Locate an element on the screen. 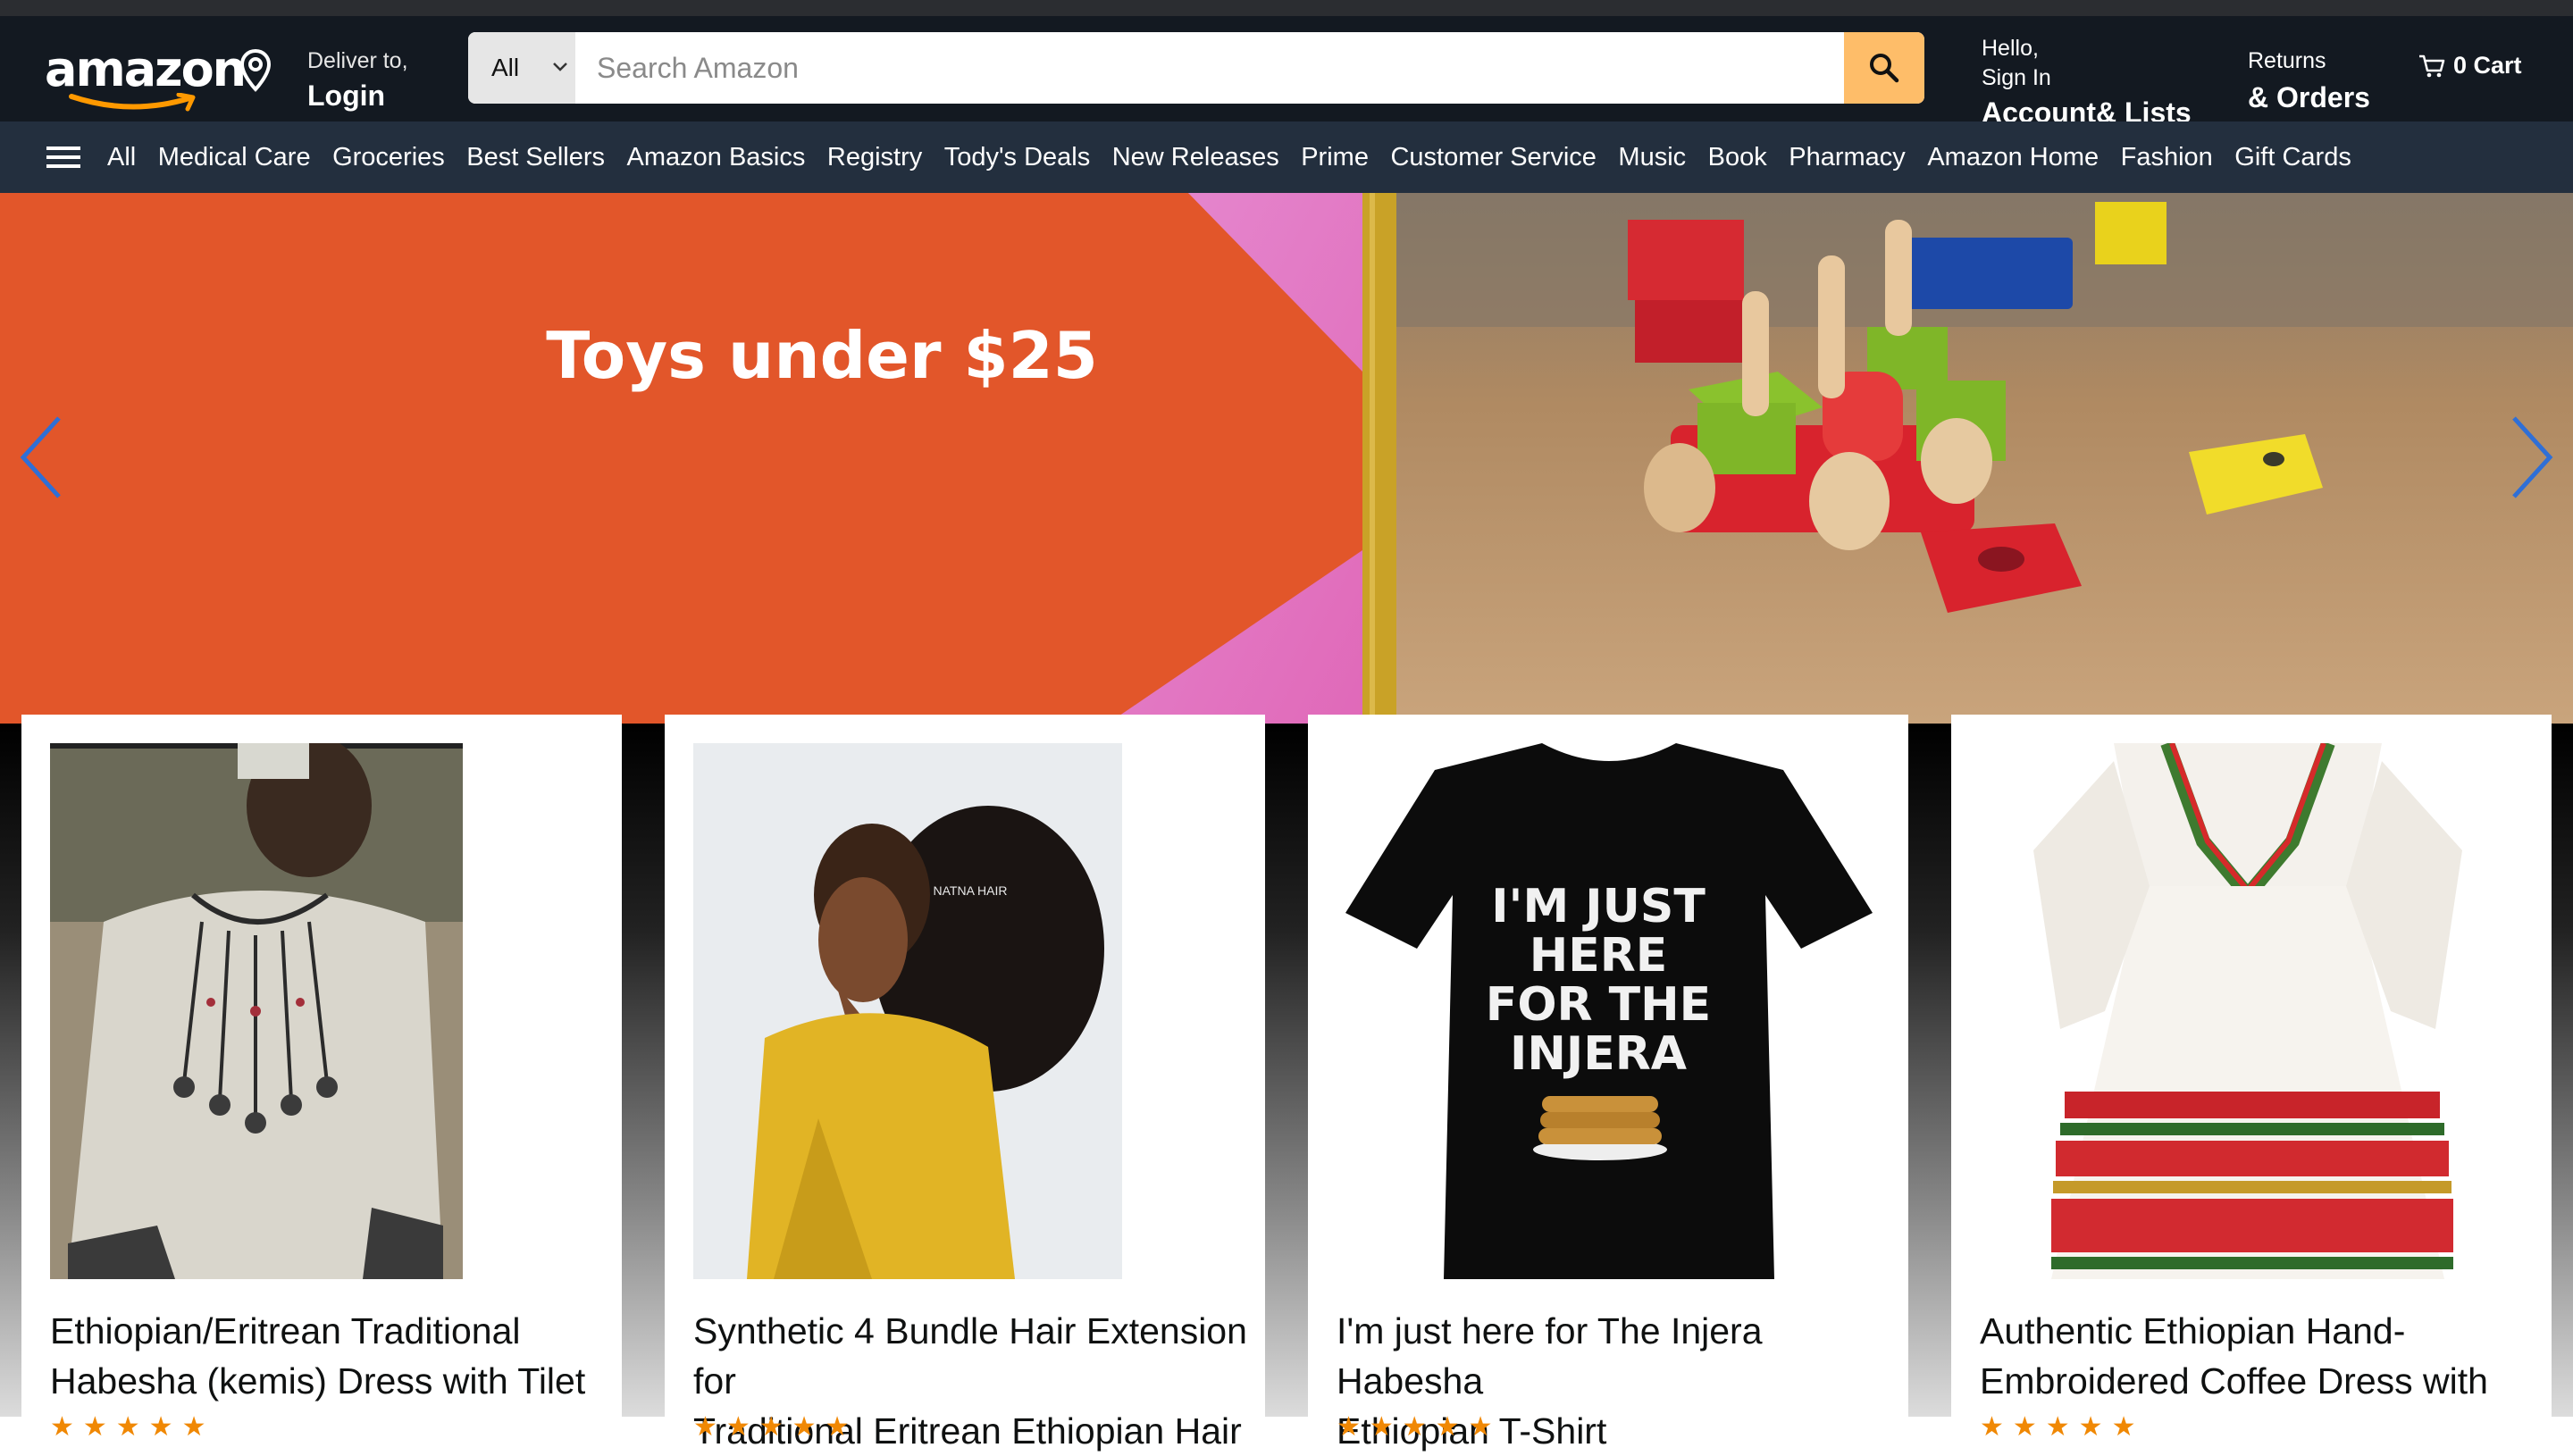 The width and height of the screenshot is (2573, 1456). returns-orders-link: Returns & Orders is located at coordinates (2309, 73).